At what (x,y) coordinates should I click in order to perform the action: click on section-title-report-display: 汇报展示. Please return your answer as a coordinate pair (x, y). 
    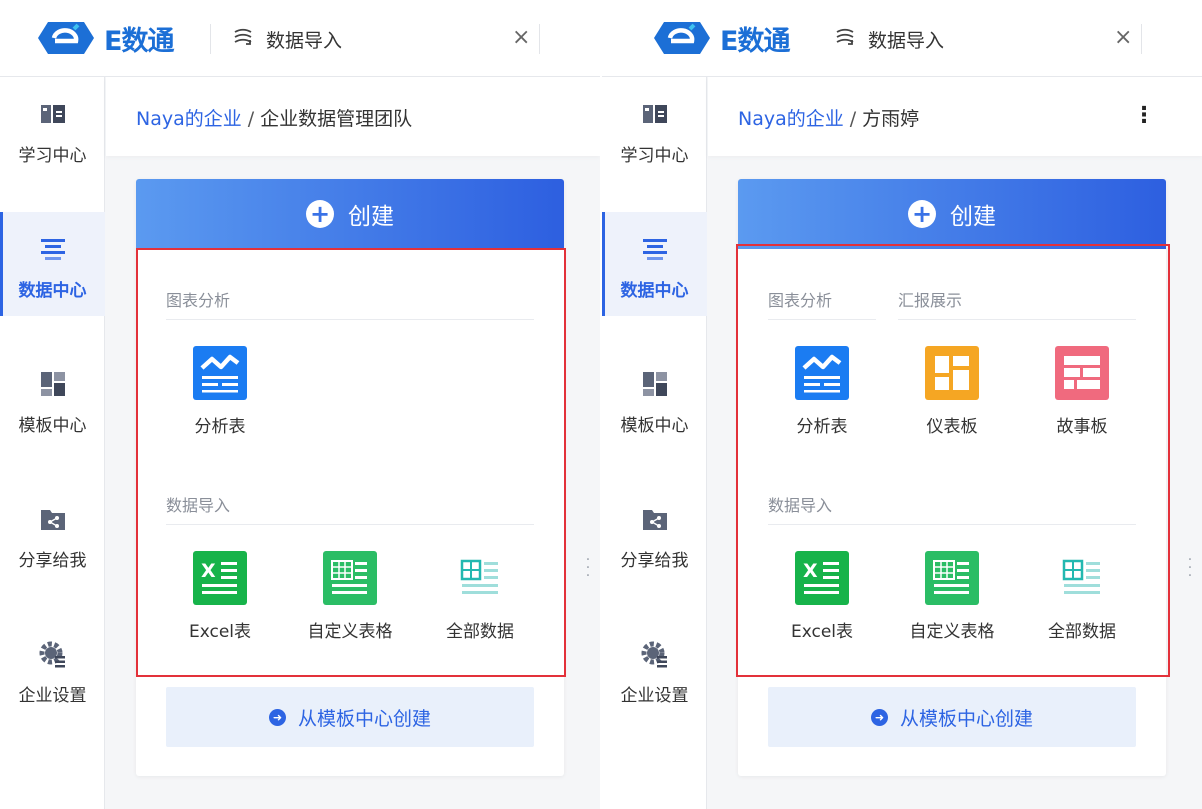
    Looking at the image, I should click on (930, 300).